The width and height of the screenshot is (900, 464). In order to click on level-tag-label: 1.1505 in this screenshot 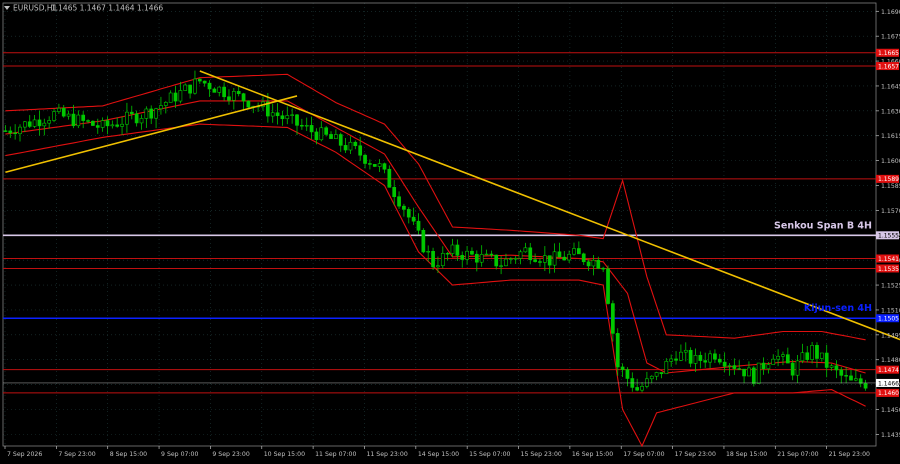, I will do `click(888, 319)`.